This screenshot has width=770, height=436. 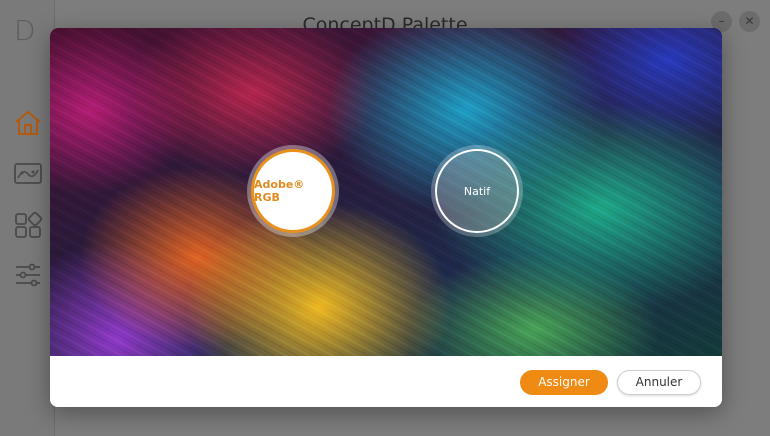 I want to click on home-icon, so click(x=28, y=122).